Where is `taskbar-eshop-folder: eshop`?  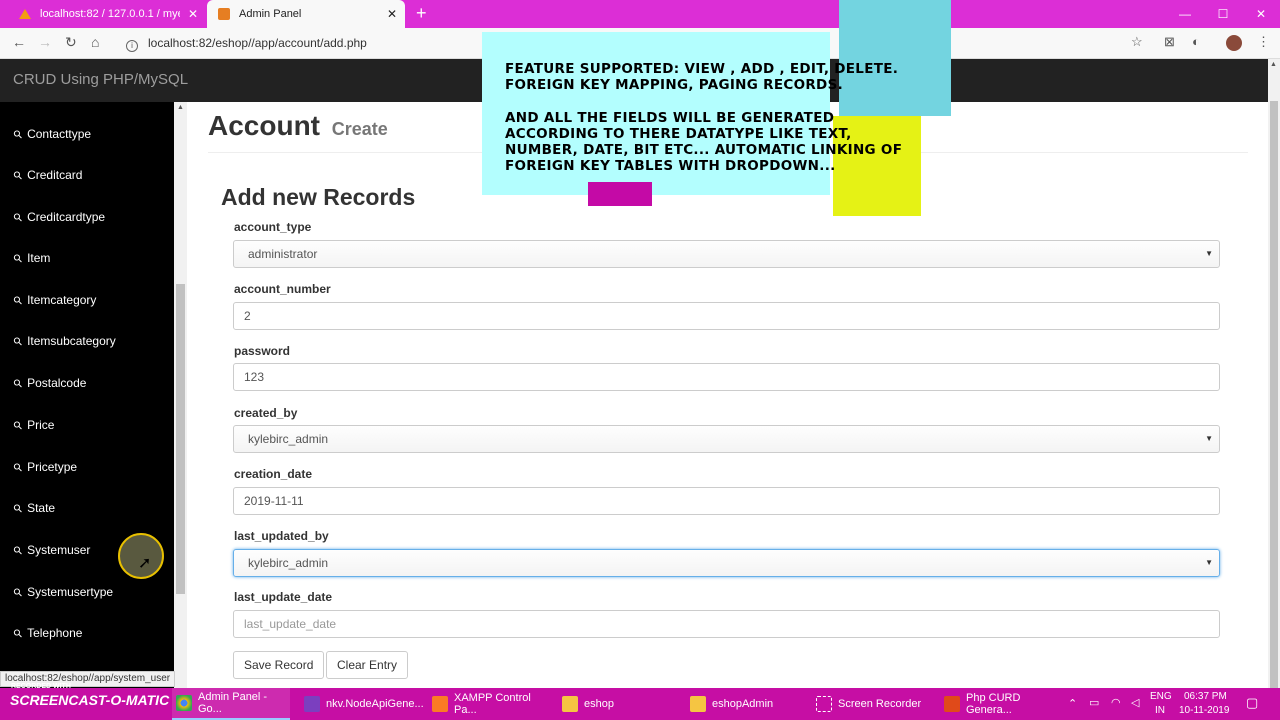
taskbar-eshop-folder: eshop is located at coordinates (617, 704).